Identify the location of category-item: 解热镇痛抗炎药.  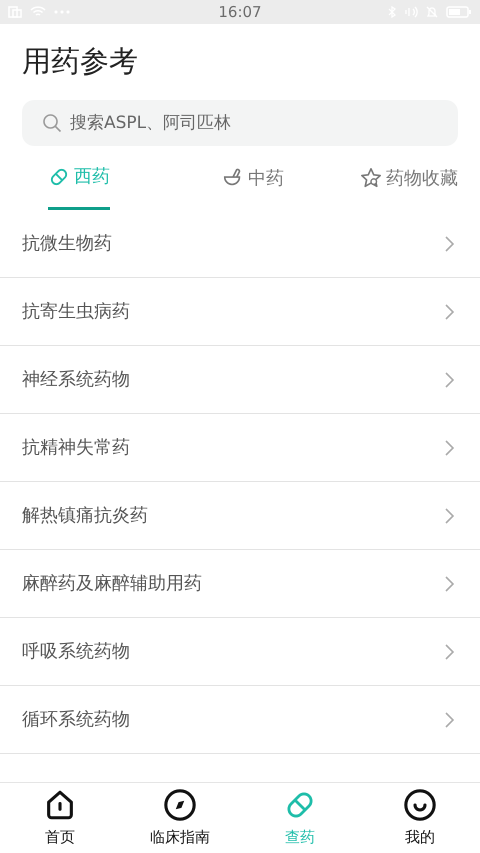
(240, 516).